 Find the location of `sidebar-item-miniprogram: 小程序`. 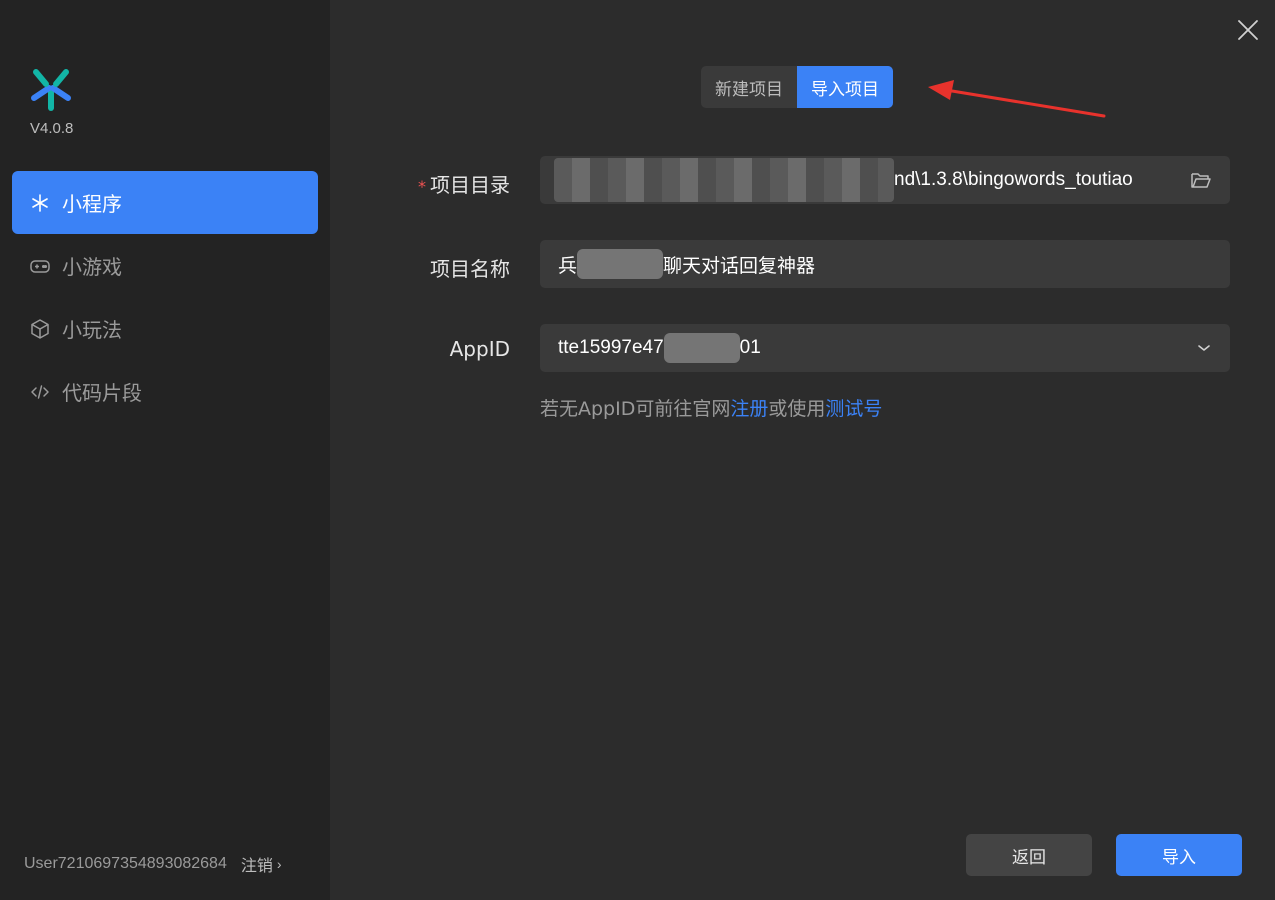

sidebar-item-miniprogram: 小程序 is located at coordinates (165, 202).